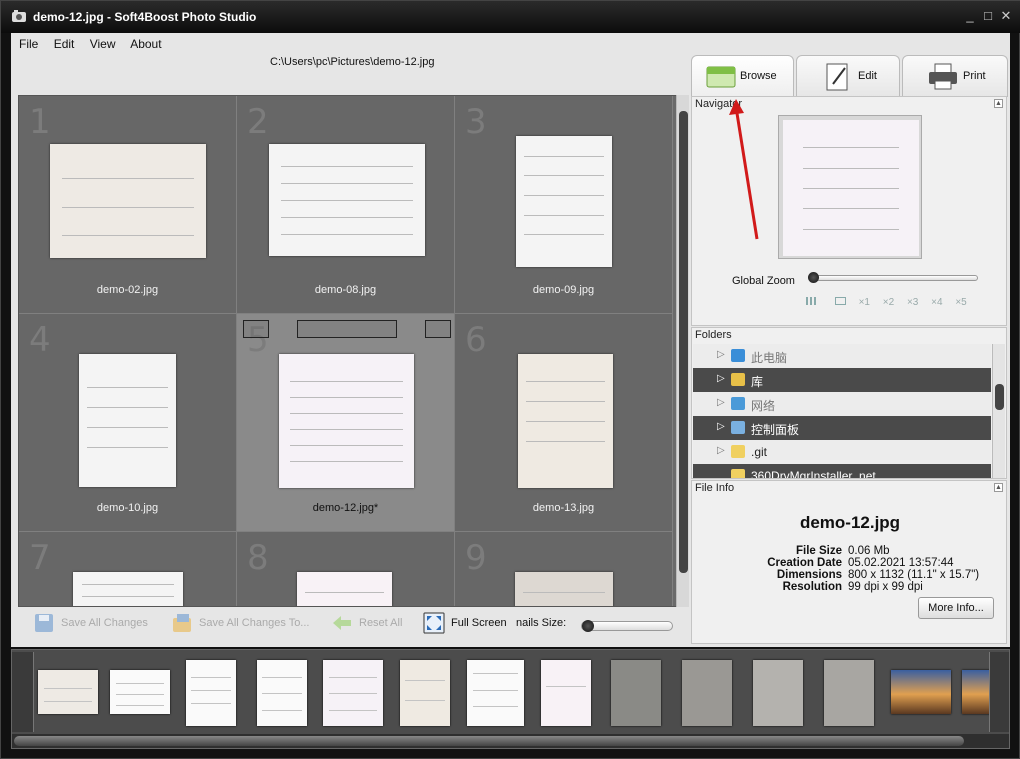 The image size is (1020, 759). I want to click on filmstrip-scrollbar, so click(510, 741).